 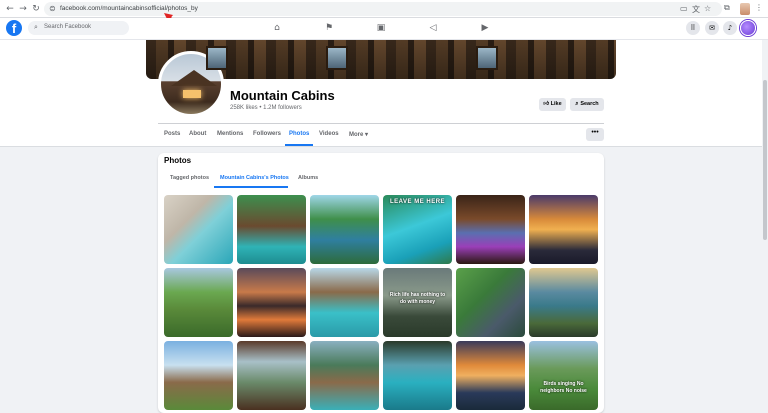 What do you see at coordinates (68, 27) in the screenshot?
I see `search-placeholder: Search Facebook` at bounding box center [68, 27].